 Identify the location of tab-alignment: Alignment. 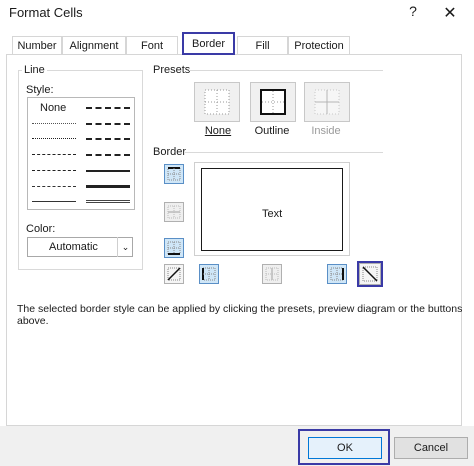
(94, 45).